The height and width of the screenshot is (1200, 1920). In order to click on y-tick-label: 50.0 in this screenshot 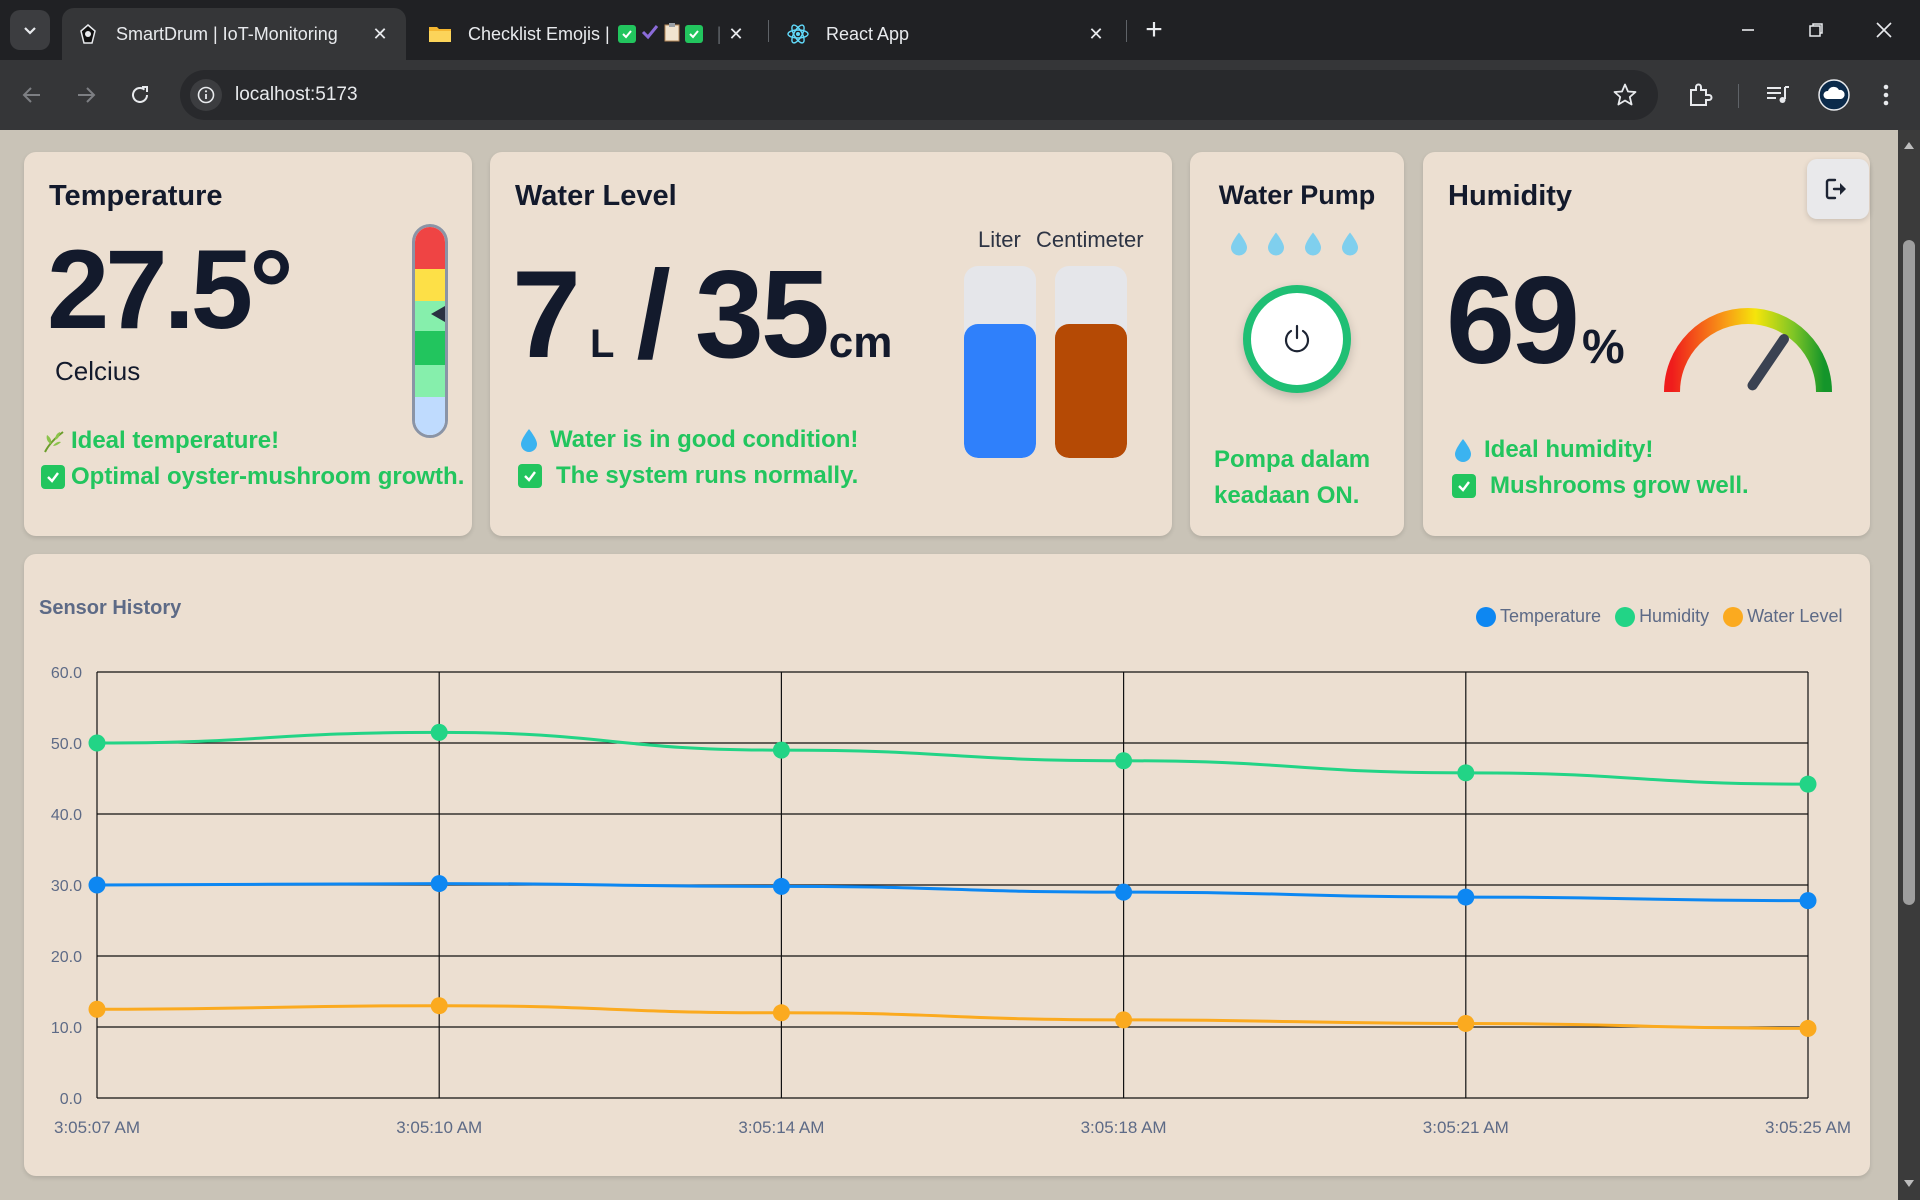, I will do `click(66, 744)`.